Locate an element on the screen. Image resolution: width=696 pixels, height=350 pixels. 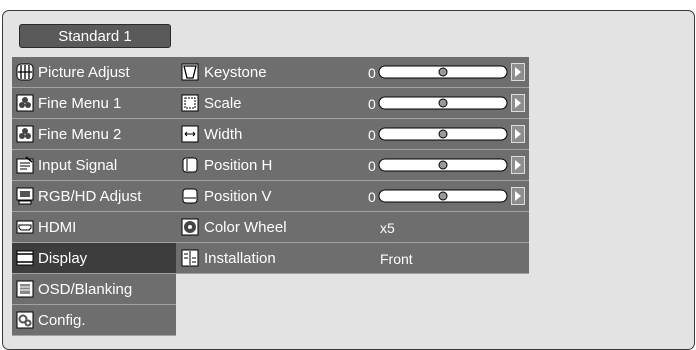
row-keystone: Keystone 0 is located at coordinates (352, 72).